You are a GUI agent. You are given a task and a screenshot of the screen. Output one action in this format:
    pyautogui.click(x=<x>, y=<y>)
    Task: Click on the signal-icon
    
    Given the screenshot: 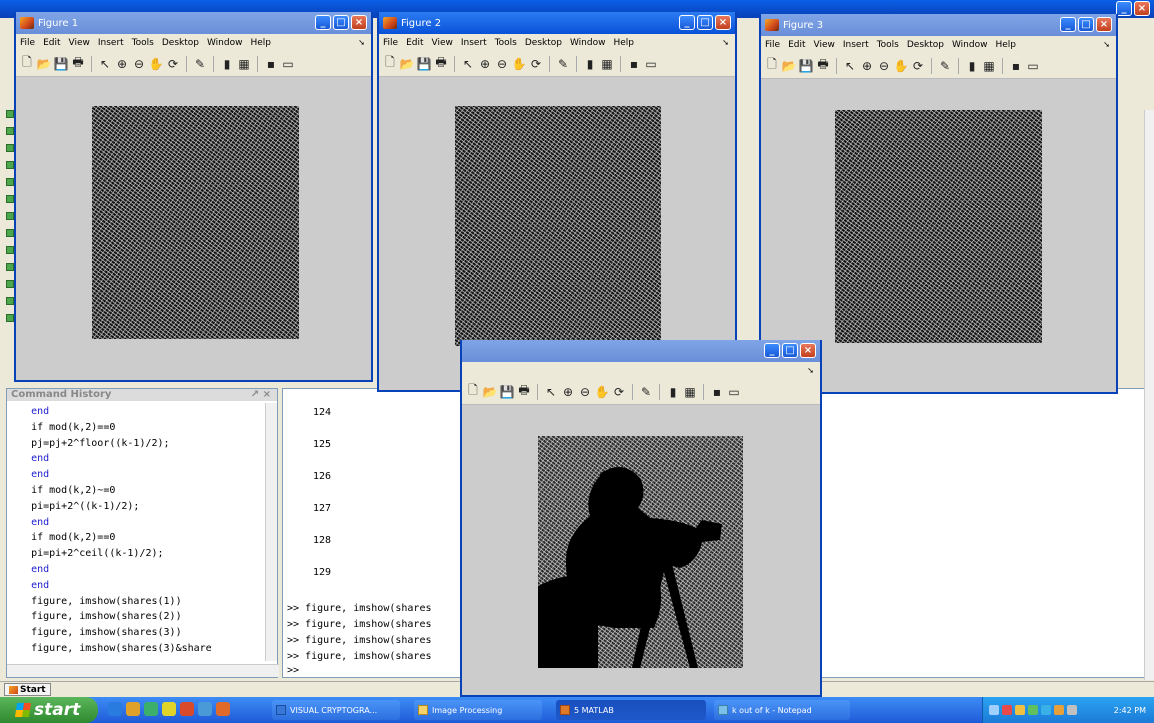 What is the action you would take?
    pyautogui.click(x=1033, y=710)
    